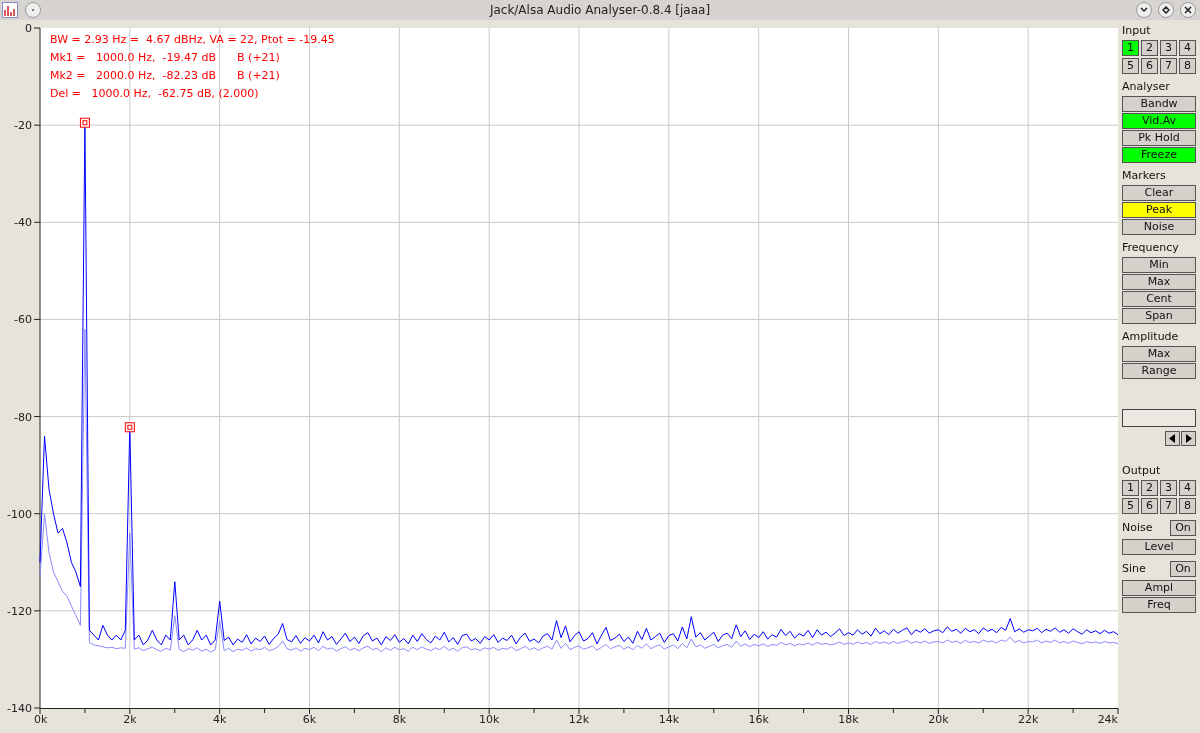  What do you see at coordinates (1142, 471) in the screenshot?
I see `section-label: Output` at bounding box center [1142, 471].